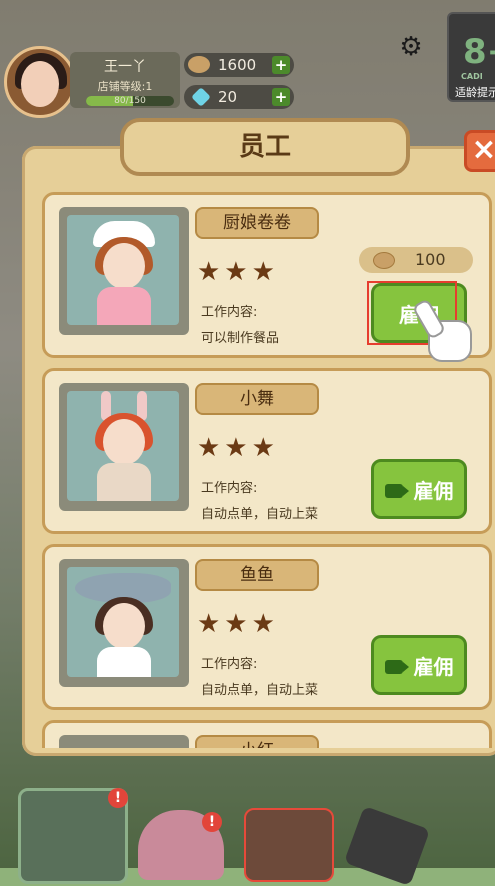 This screenshot has height=886, width=495. I want to click on avatar-face, so click(40, 84).